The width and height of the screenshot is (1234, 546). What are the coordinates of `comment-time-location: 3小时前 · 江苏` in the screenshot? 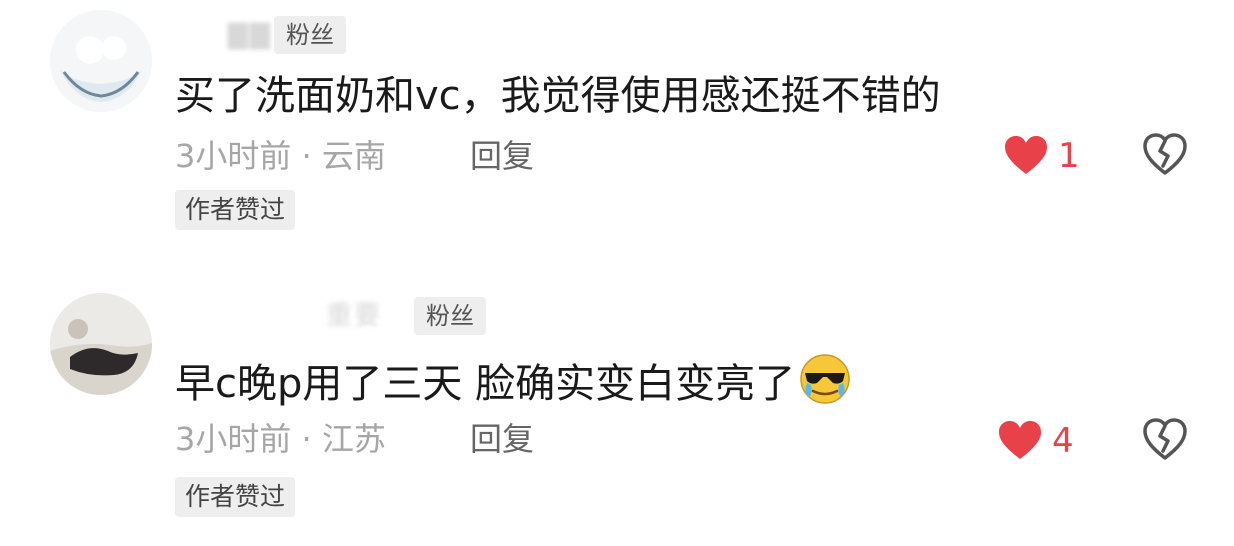 It's located at (280, 439).